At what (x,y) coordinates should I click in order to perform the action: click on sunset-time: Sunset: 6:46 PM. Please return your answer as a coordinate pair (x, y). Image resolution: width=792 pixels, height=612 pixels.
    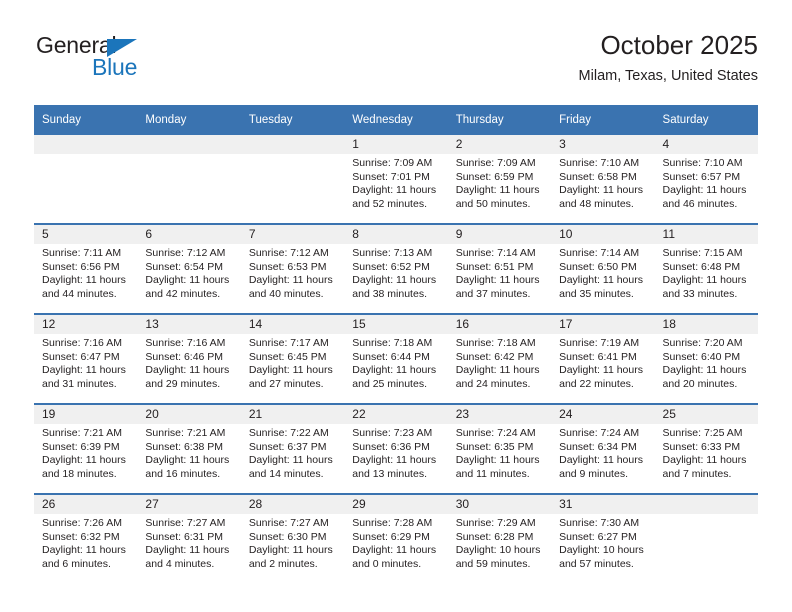
    Looking at the image, I should click on (184, 356).